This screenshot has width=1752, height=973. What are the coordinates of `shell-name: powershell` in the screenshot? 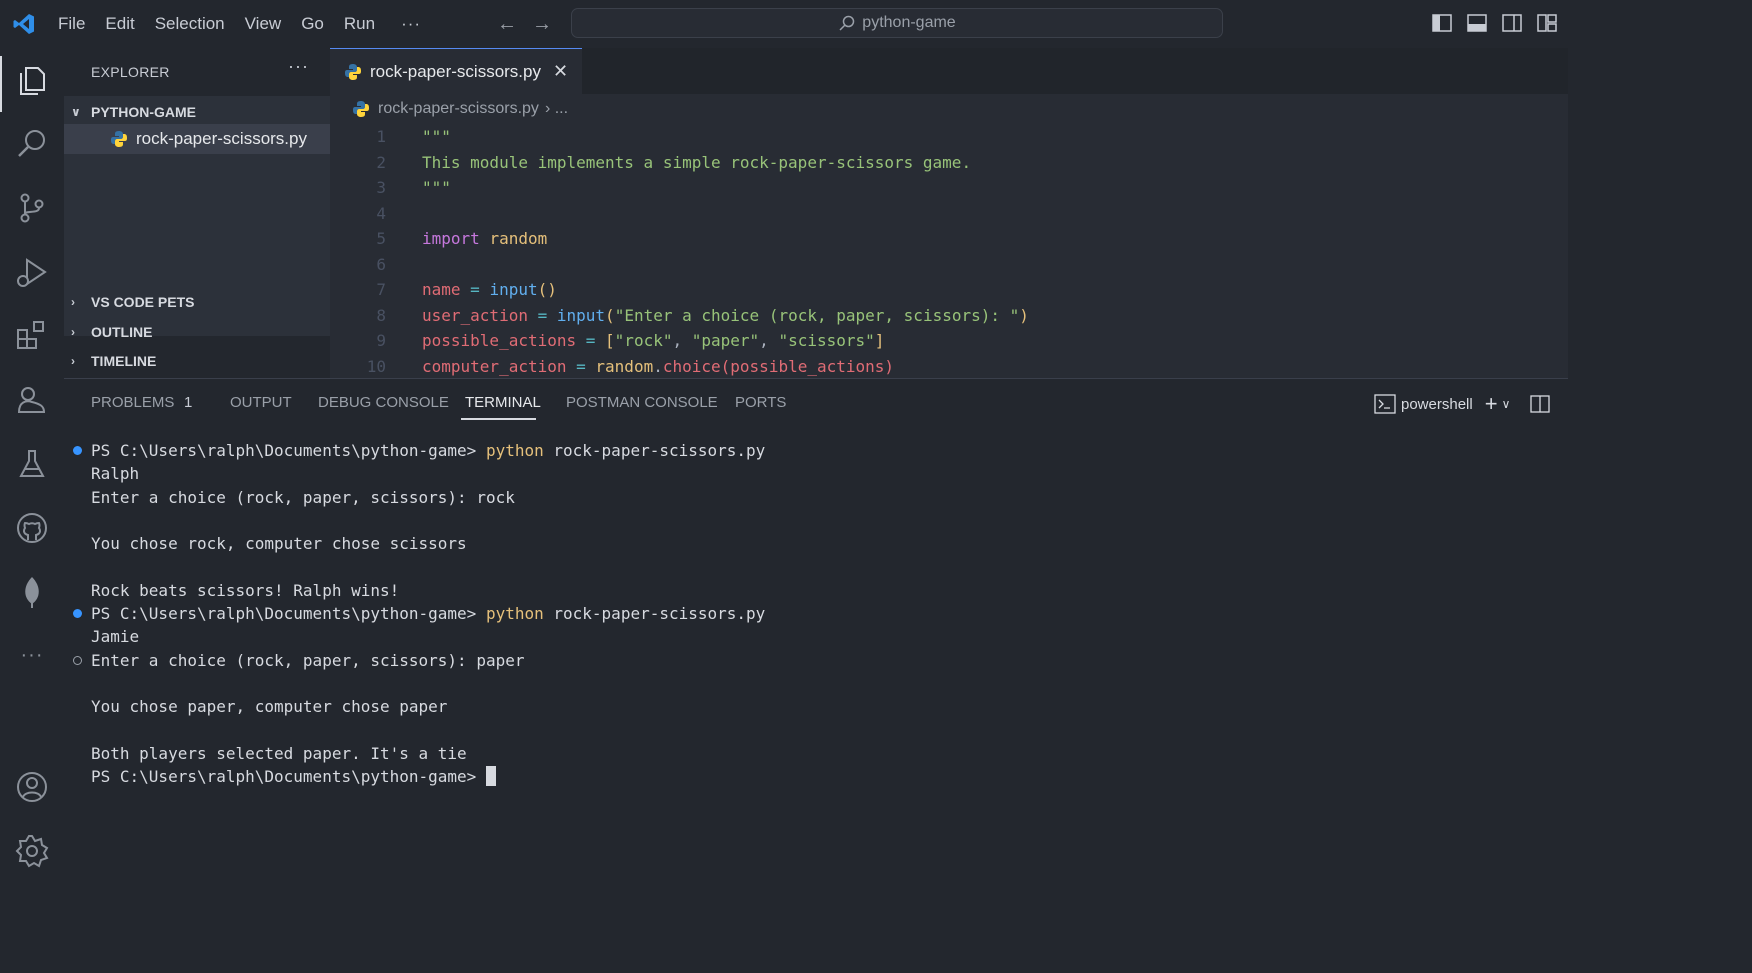 It's located at (1437, 404).